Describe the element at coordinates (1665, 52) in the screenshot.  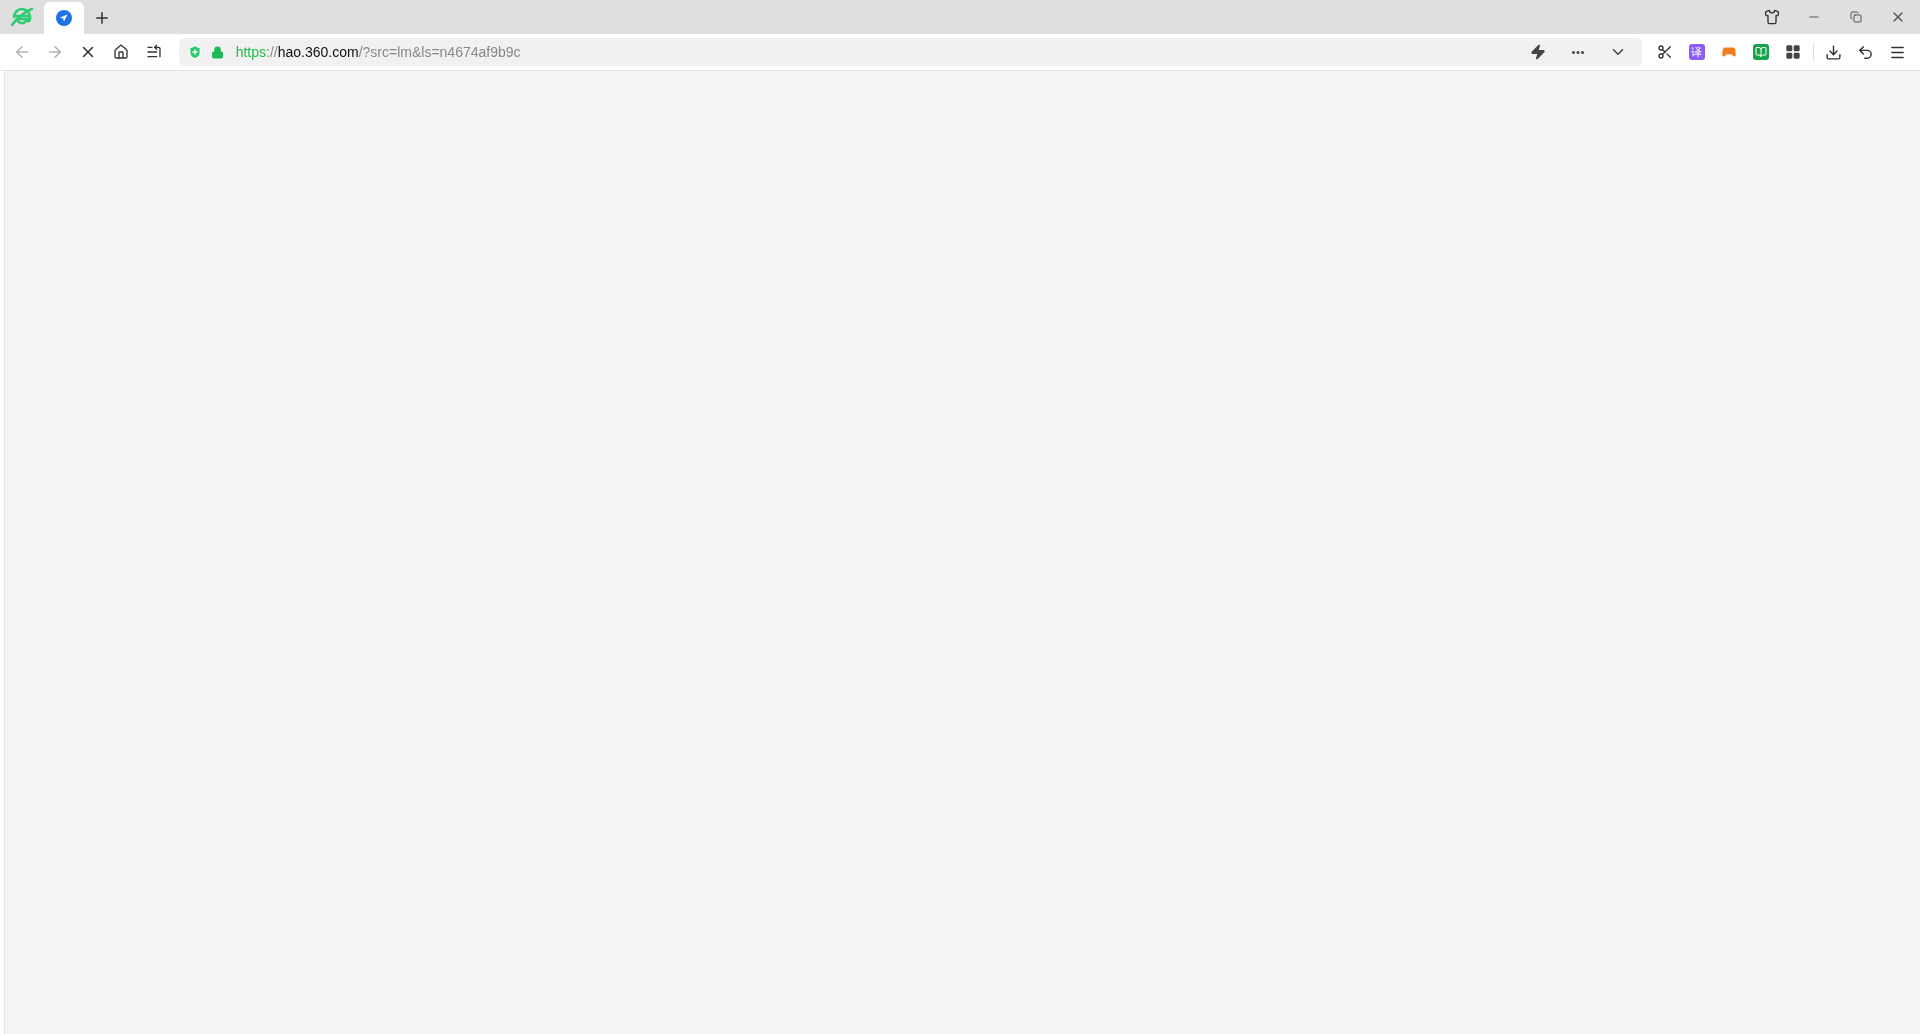
I see `scissors-icon` at that location.